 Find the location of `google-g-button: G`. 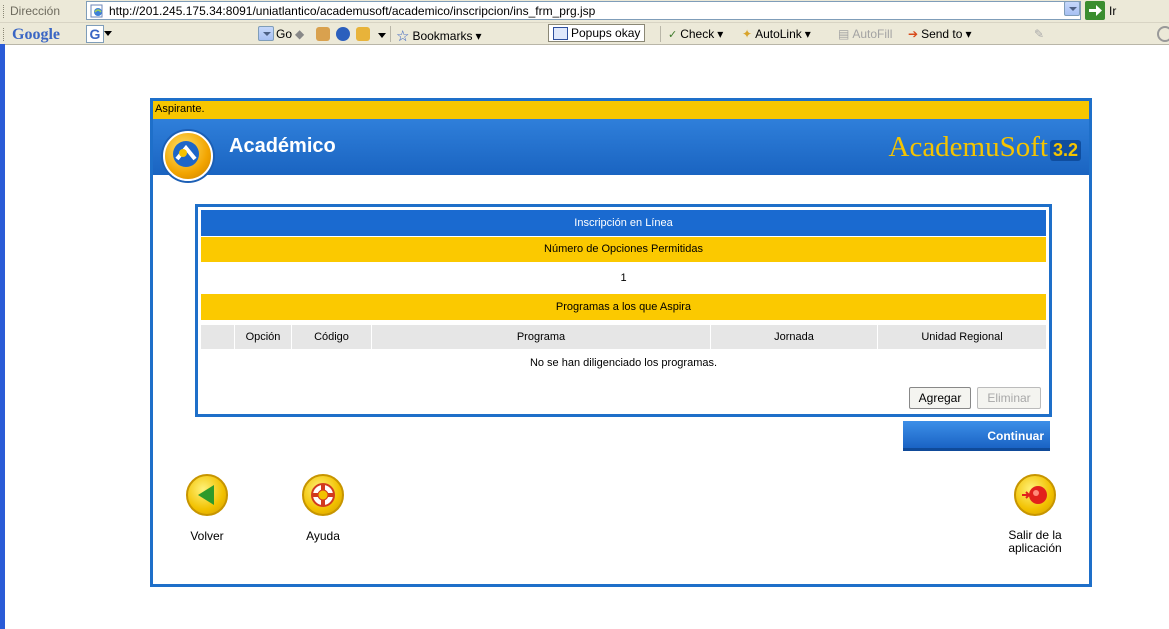

google-g-button: G is located at coordinates (95, 34).